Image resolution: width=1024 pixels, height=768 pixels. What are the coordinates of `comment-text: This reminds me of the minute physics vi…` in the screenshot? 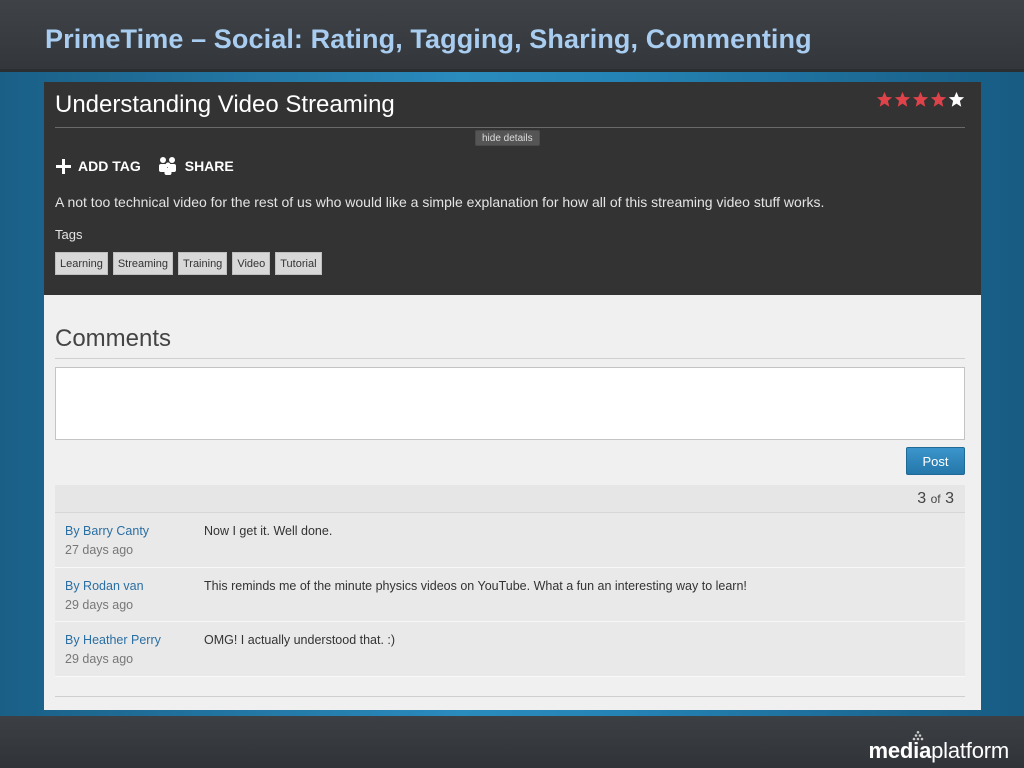 It's located at (475, 585).